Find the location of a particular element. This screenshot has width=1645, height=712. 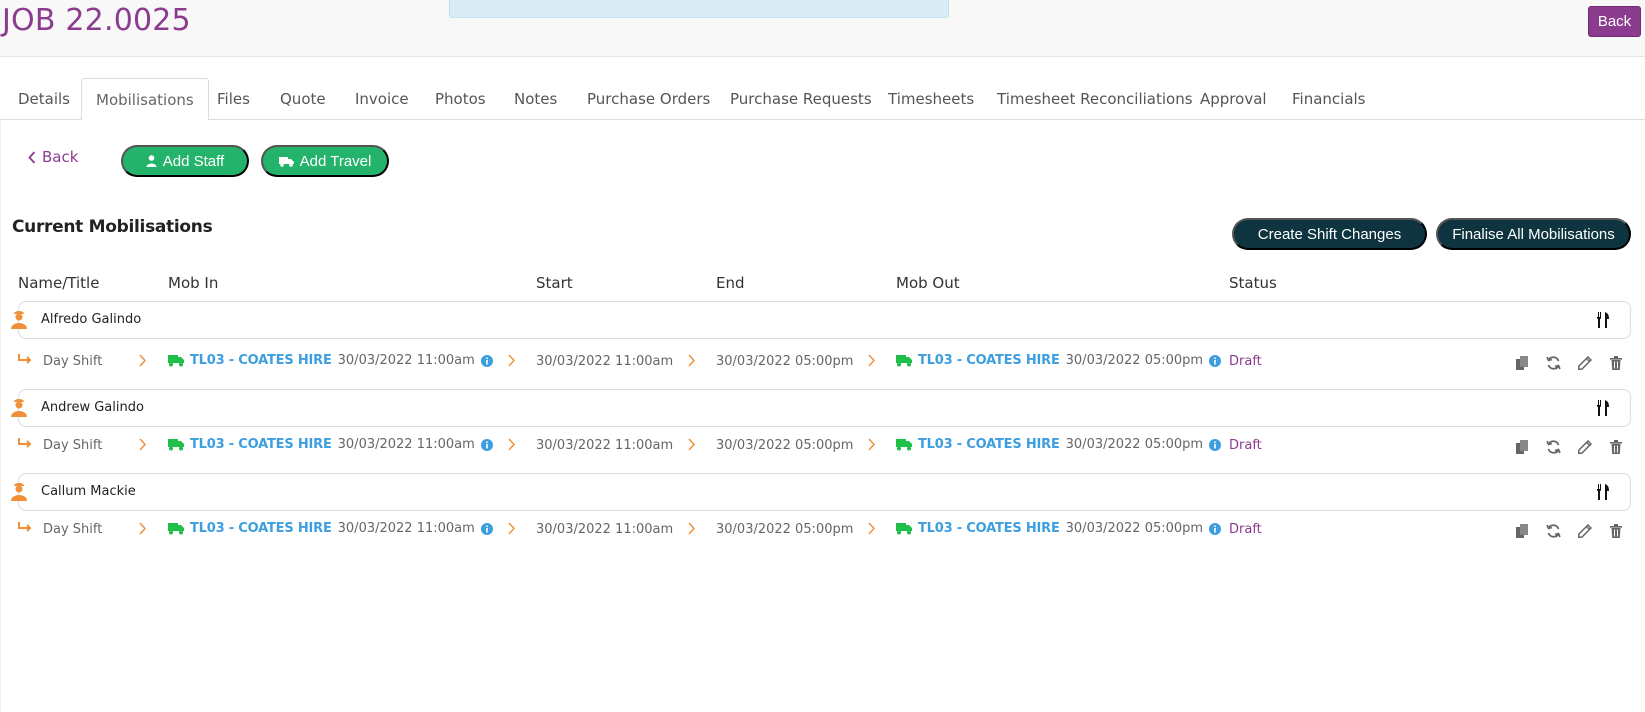

back-link: Back is located at coordinates (53, 157).